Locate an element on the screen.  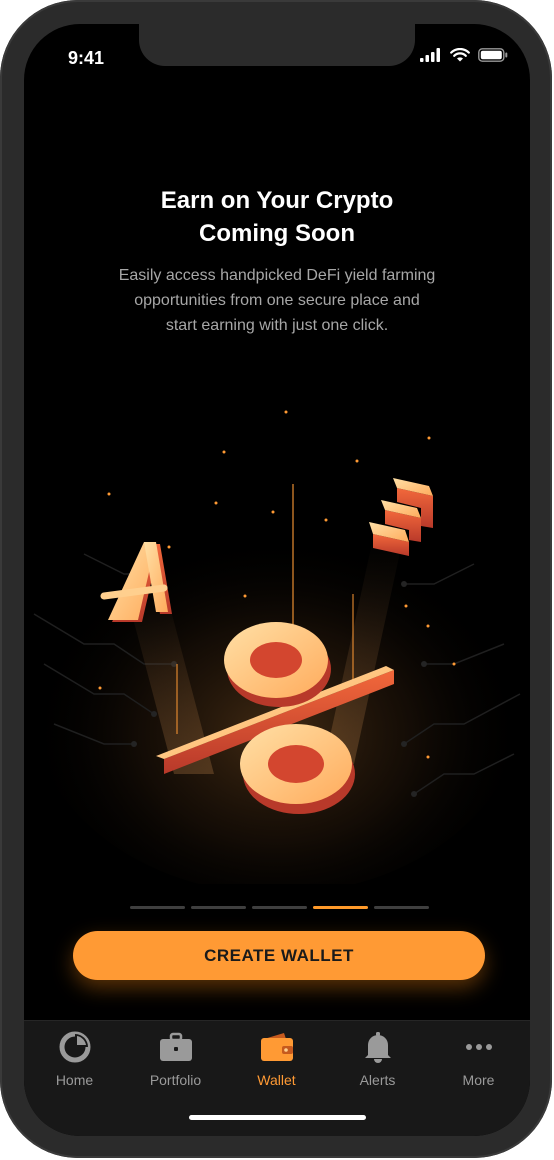
tab-wallet-label: Wallet is located at coordinates (276, 1080).